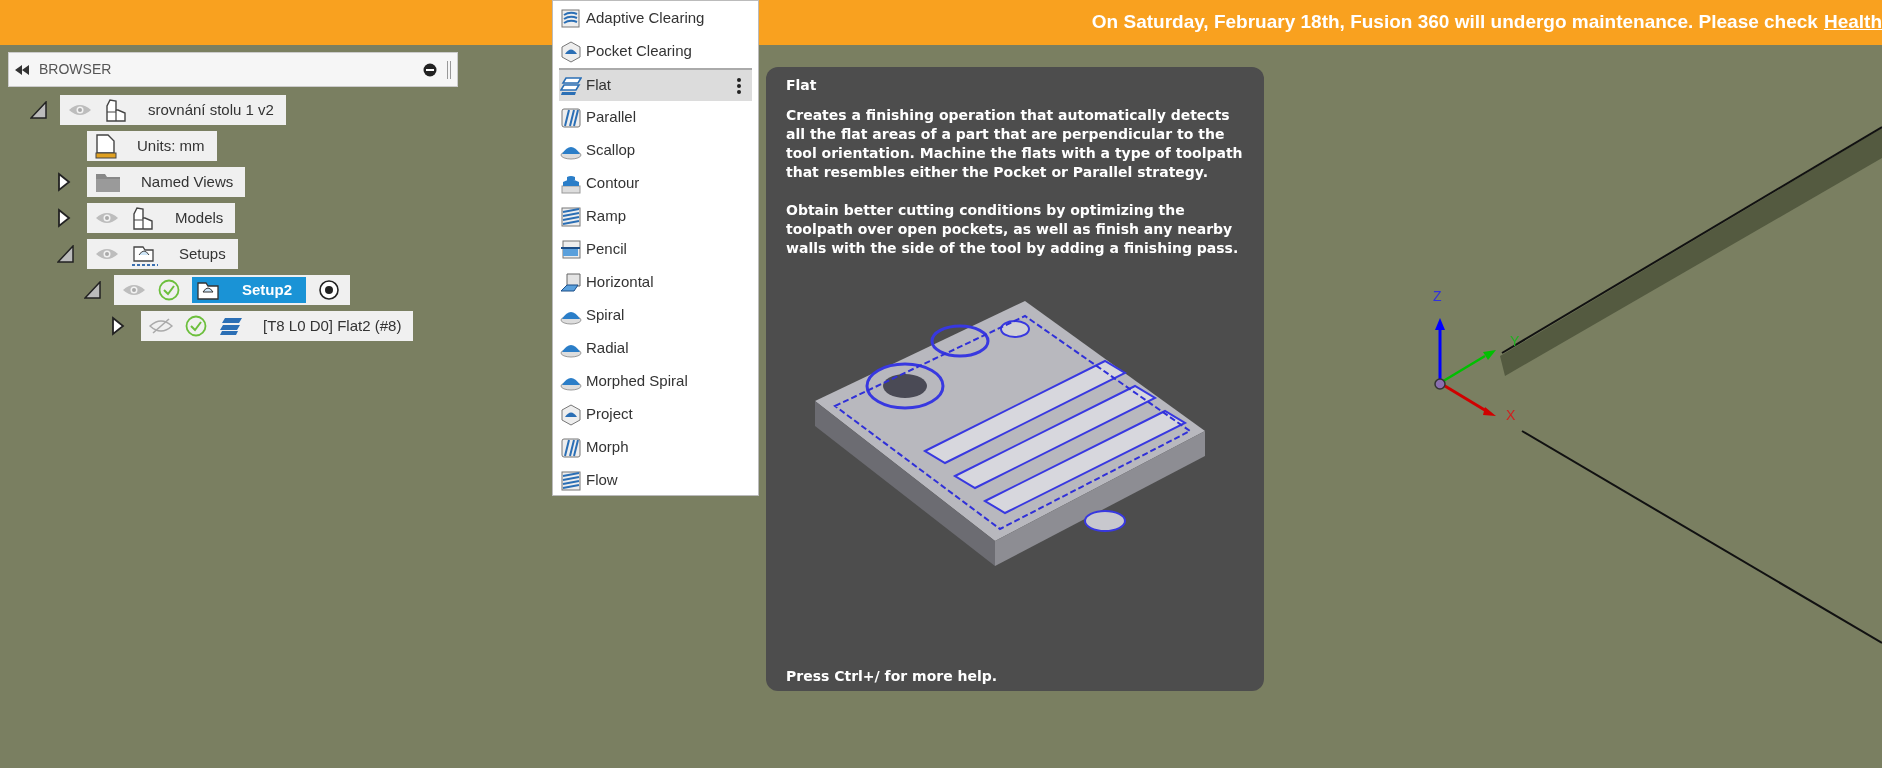  I want to click on menu-item: Adaptive Clearing, so click(655, 18).